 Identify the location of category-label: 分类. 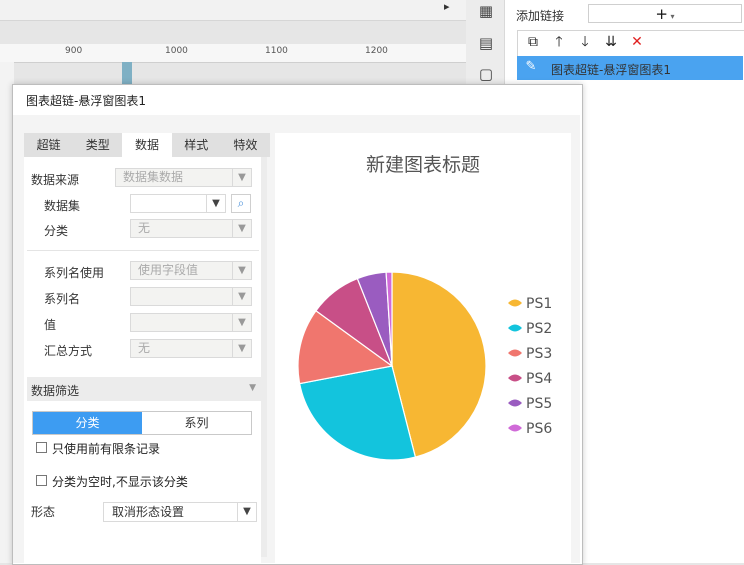
(56, 231).